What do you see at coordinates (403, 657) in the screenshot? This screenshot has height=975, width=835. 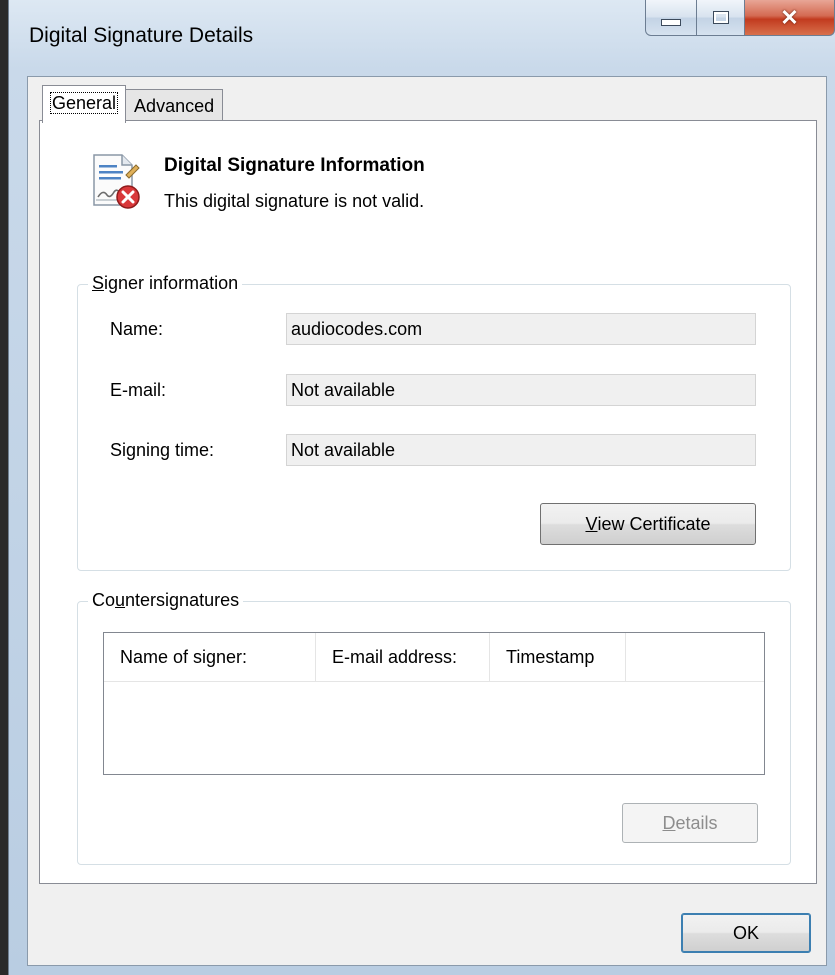 I see `column-email-address: E-mail address:` at bounding box center [403, 657].